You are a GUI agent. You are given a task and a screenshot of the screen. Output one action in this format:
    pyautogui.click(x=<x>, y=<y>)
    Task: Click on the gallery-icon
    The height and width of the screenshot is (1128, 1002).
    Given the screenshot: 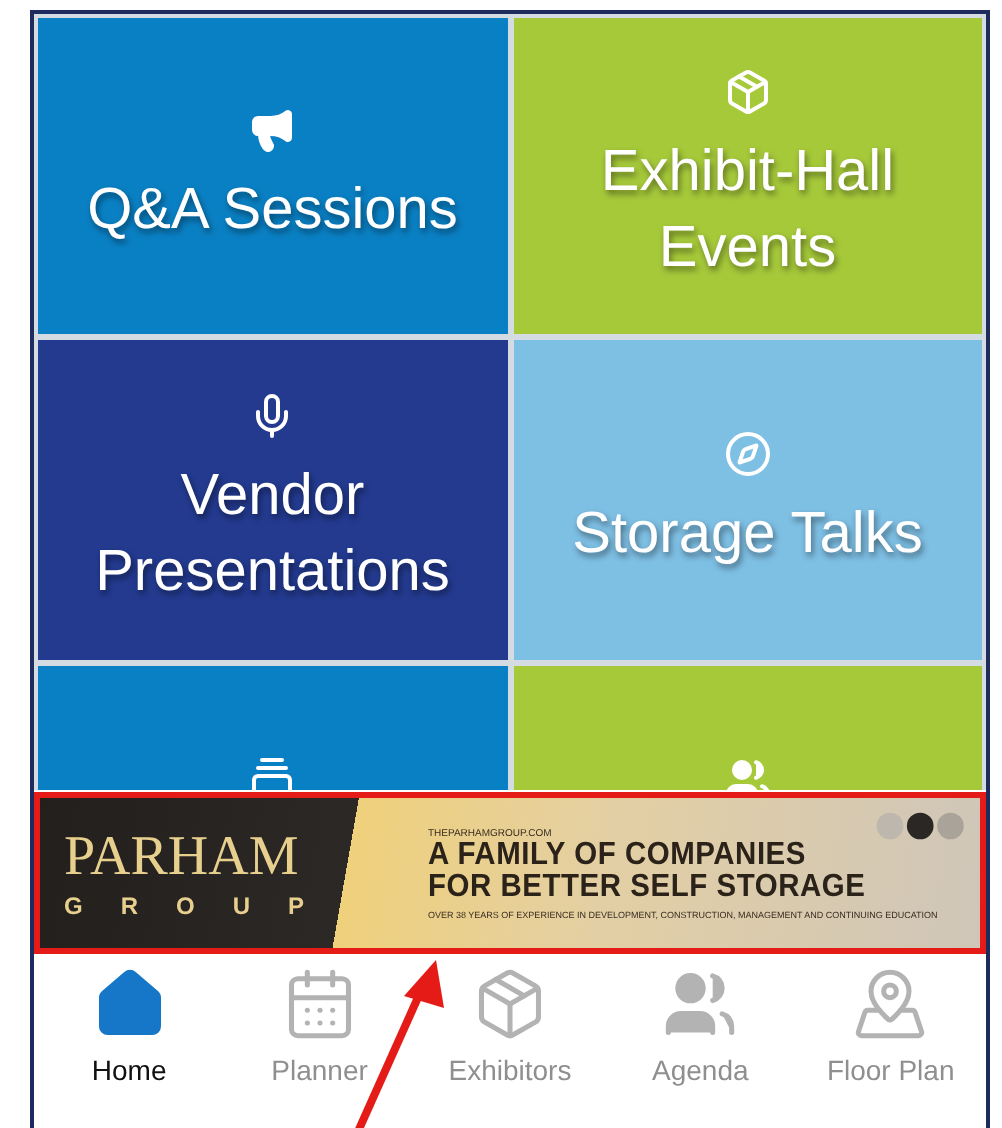 What is the action you would take?
    pyautogui.click(x=272, y=773)
    